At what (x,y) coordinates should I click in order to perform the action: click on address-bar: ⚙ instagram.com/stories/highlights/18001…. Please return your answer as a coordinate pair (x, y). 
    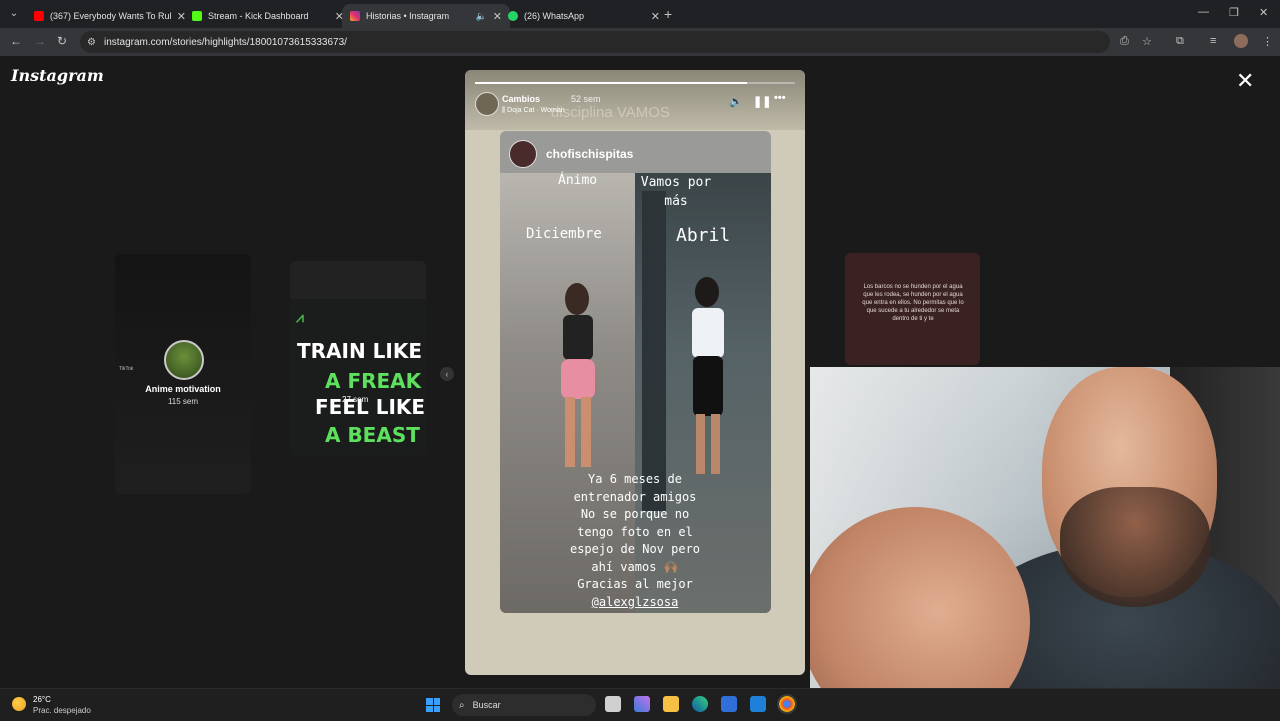
    Looking at the image, I should click on (595, 42).